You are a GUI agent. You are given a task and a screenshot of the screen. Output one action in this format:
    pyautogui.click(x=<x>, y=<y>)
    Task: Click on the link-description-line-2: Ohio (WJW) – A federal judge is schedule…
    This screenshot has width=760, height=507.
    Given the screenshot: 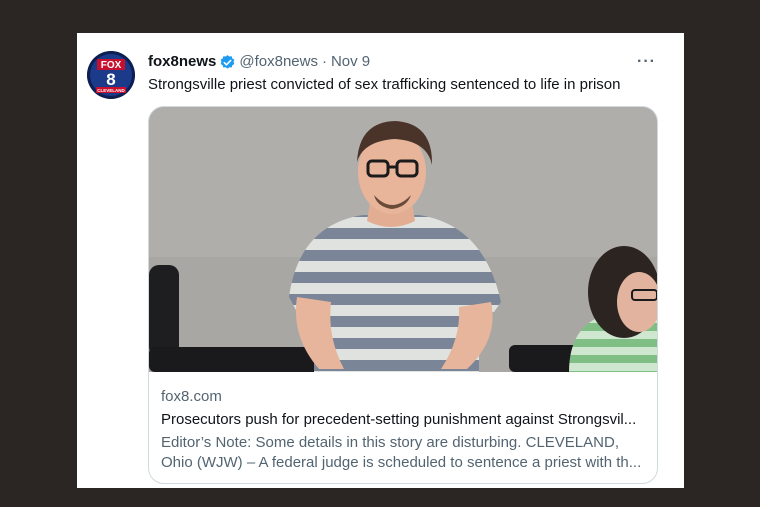 What is the action you would take?
    pyautogui.click(x=401, y=462)
    